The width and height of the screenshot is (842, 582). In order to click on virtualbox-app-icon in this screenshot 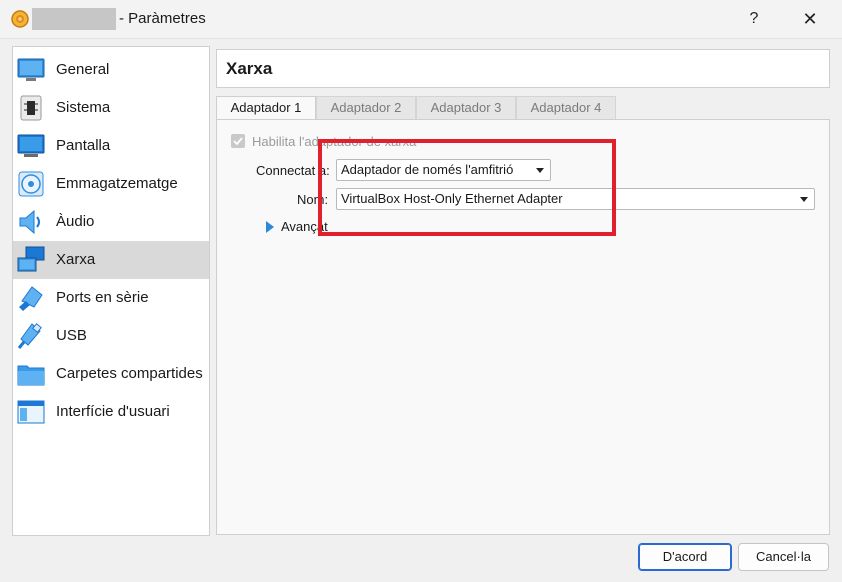, I will do `click(20, 19)`.